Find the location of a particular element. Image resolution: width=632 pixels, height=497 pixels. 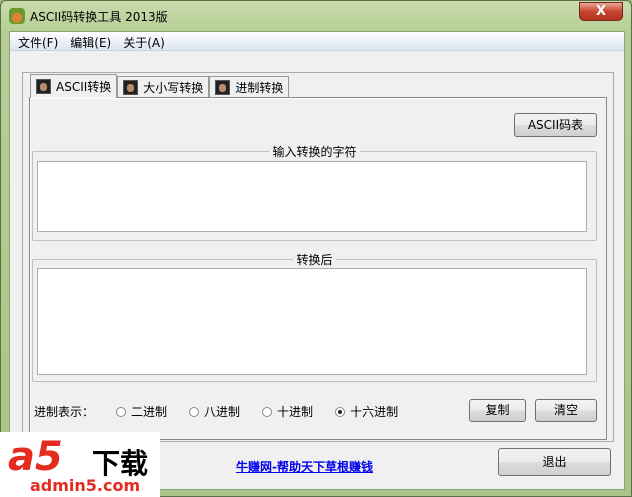

radio-octal: 八进制 is located at coordinates (214, 411).